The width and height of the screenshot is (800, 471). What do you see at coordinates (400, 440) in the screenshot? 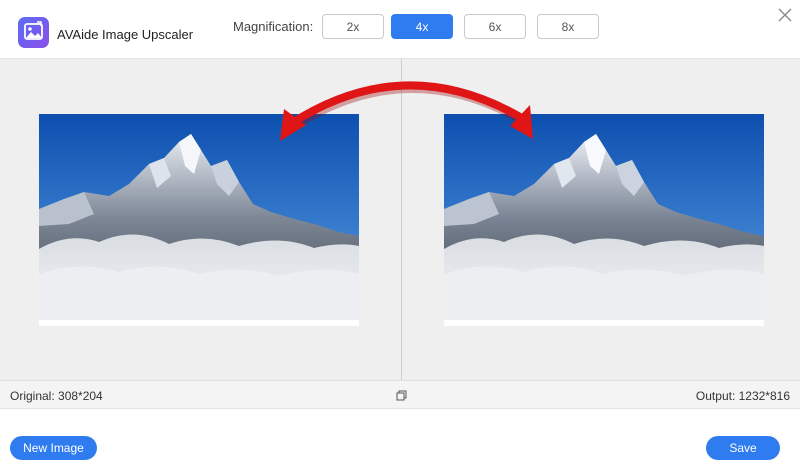
I see `footer: New Image Save` at bounding box center [400, 440].